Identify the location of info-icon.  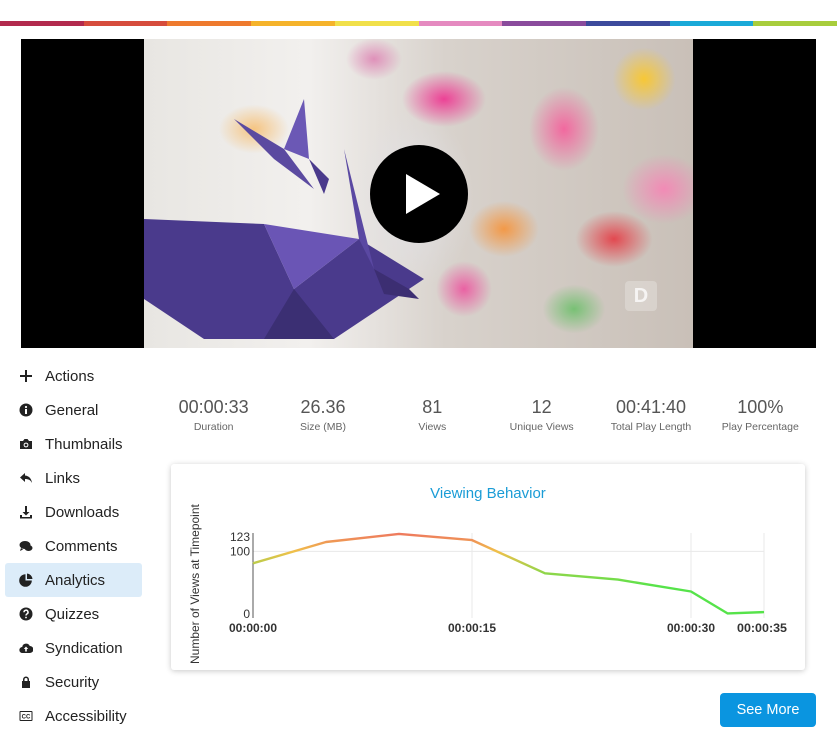
(26, 410).